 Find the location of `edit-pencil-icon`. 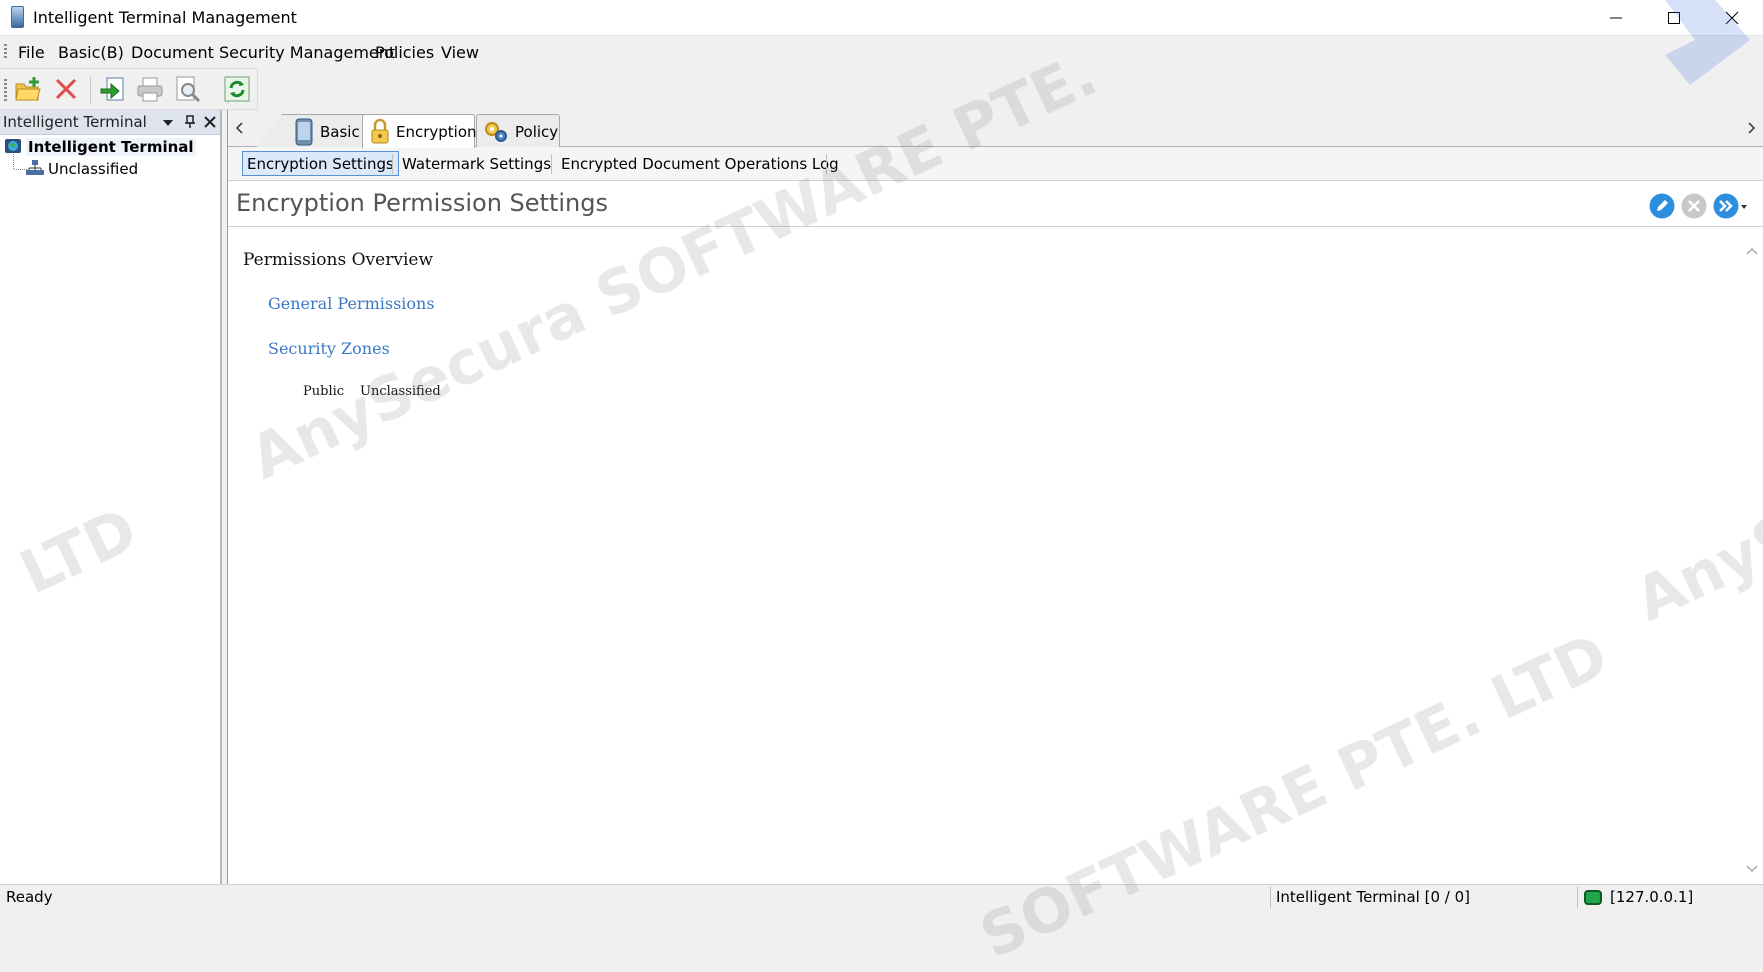

edit-pencil-icon is located at coordinates (1662, 206).